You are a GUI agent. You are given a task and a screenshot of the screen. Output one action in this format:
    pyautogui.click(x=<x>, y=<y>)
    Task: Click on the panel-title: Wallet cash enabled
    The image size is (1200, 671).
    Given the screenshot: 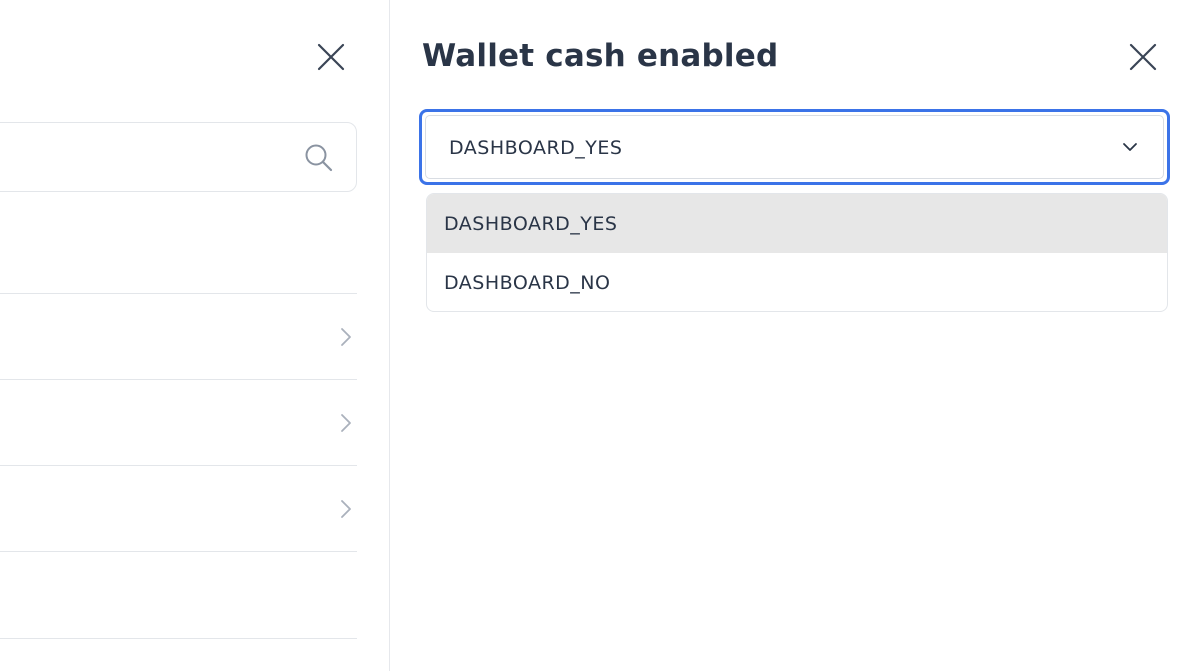 What is the action you would take?
    pyautogui.click(x=600, y=56)
    